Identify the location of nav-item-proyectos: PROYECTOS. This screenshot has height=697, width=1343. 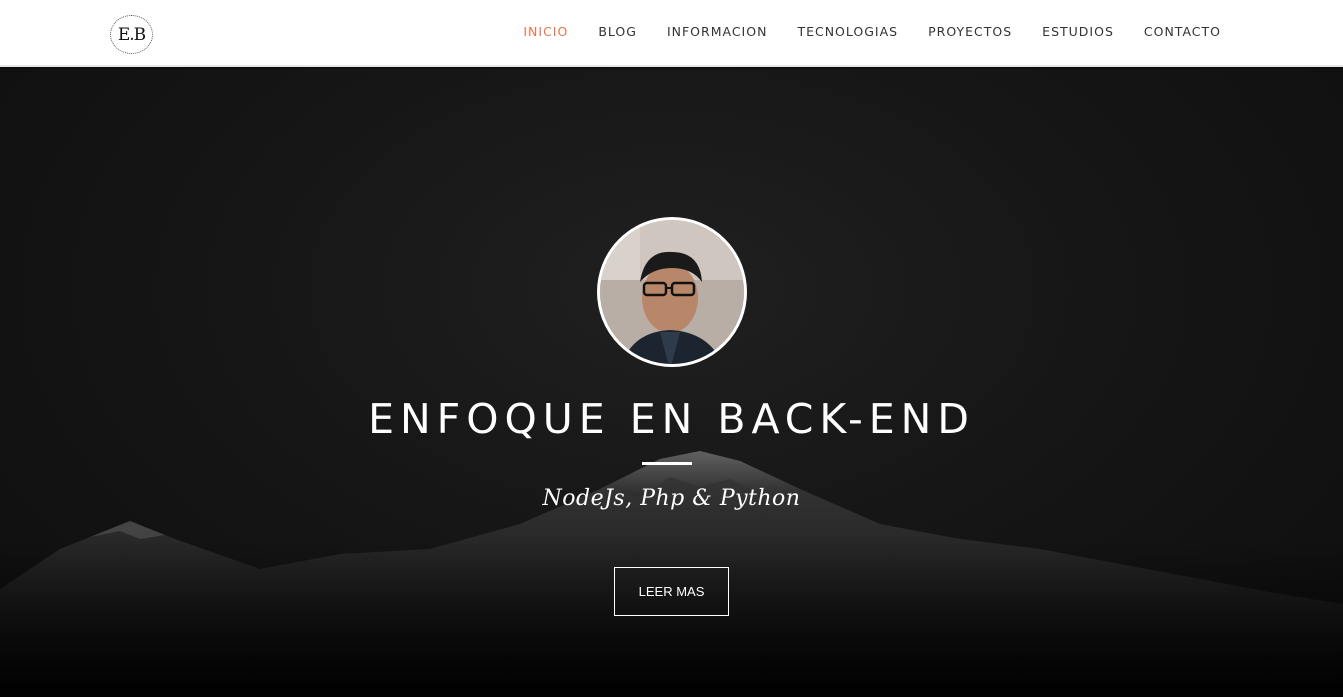
(970, 32).